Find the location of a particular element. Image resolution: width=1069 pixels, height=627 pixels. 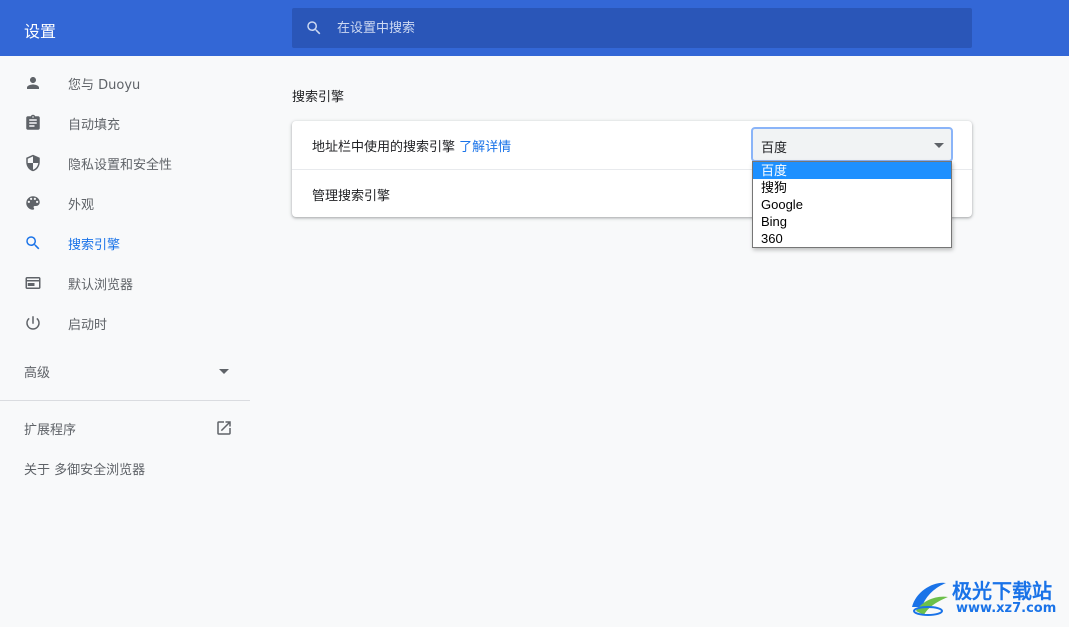

default-engine-row-label: 地址栏中使用的搜索引擎 了解详情 is located at coordinates (411, 145).